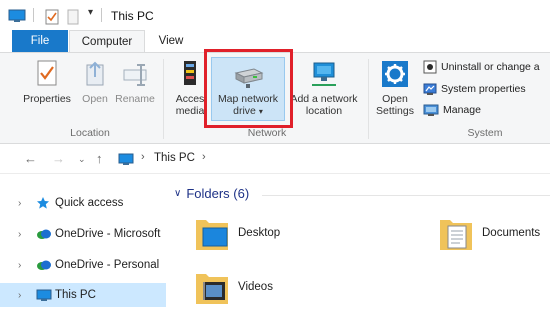 The height and width of the screenshot is (315, 550). I want to click on folder-item-desktop: Desktop, so click(237, 233).